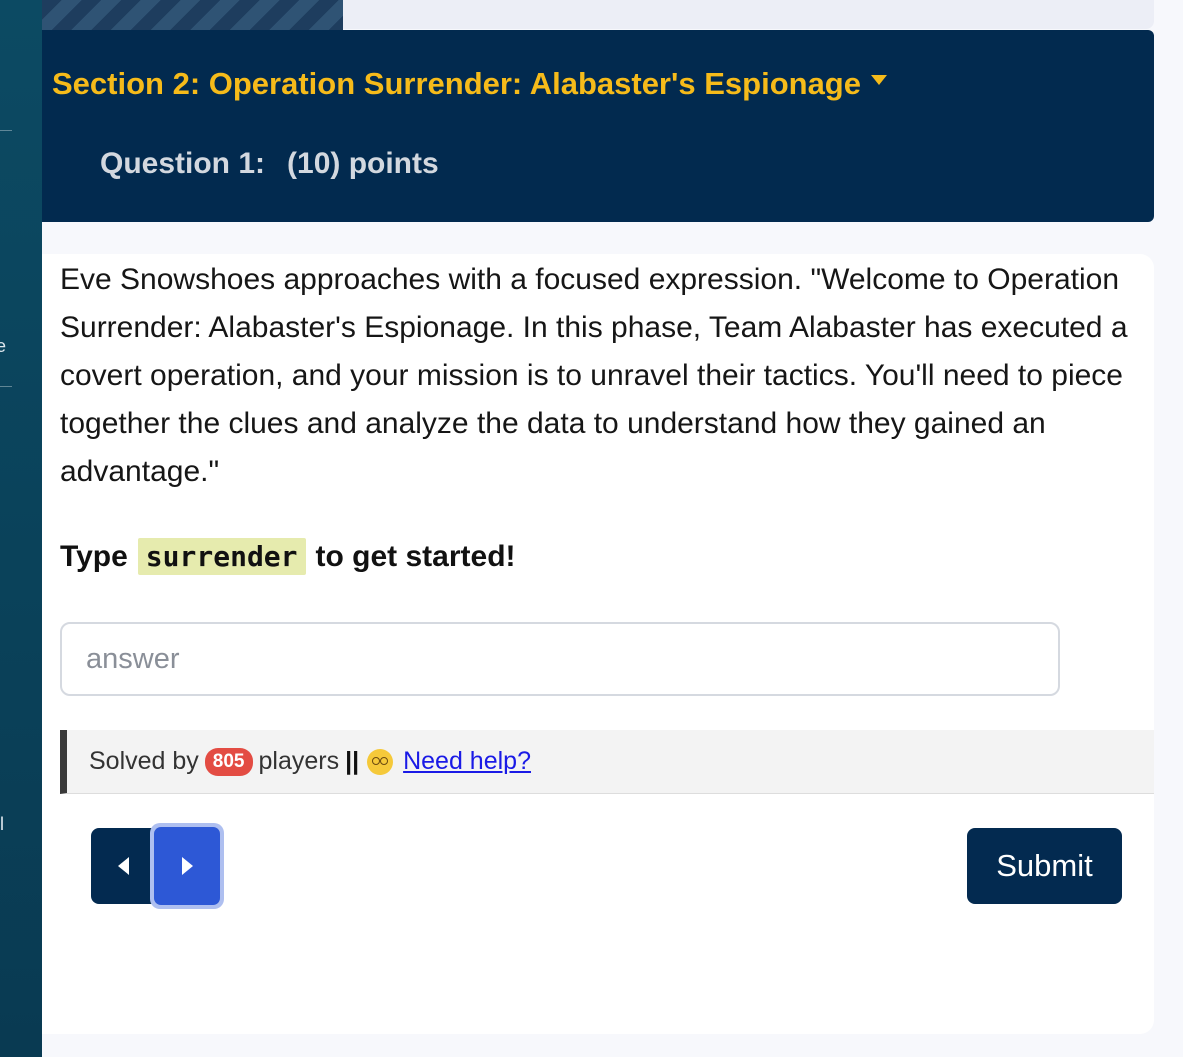  I want to click on points-label: (10) points, so click(363, 163).